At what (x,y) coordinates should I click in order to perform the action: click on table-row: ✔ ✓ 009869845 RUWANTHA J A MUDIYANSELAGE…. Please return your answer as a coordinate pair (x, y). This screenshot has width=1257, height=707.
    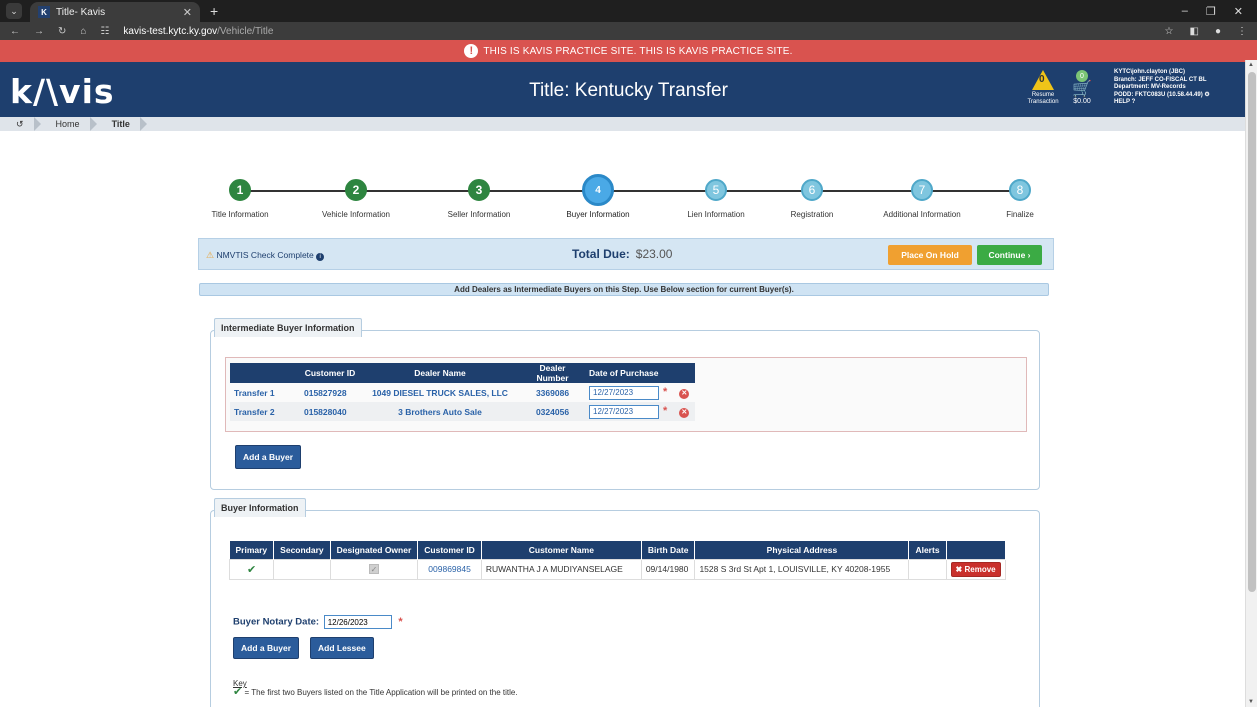
    Looking at the image, I should click on (617, 569).